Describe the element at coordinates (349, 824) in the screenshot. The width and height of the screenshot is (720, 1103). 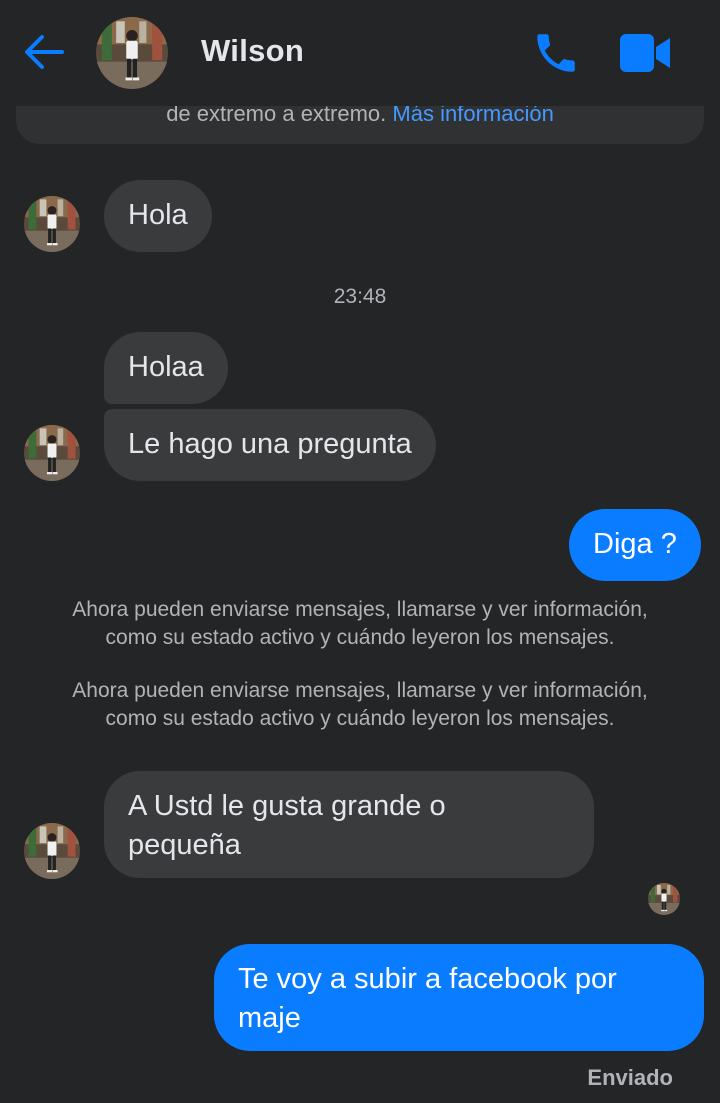
I see `incoming-message: A Ustd le gusta grande o pequeña` at that location.